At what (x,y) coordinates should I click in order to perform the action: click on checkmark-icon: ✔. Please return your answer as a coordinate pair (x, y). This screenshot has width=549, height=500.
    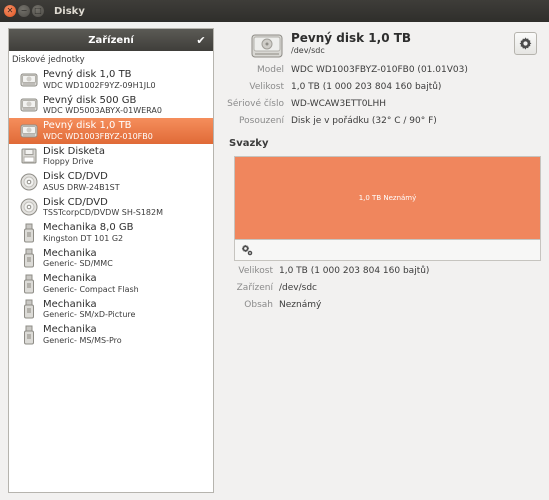
    Looking at the image, I should click on (201, 40).